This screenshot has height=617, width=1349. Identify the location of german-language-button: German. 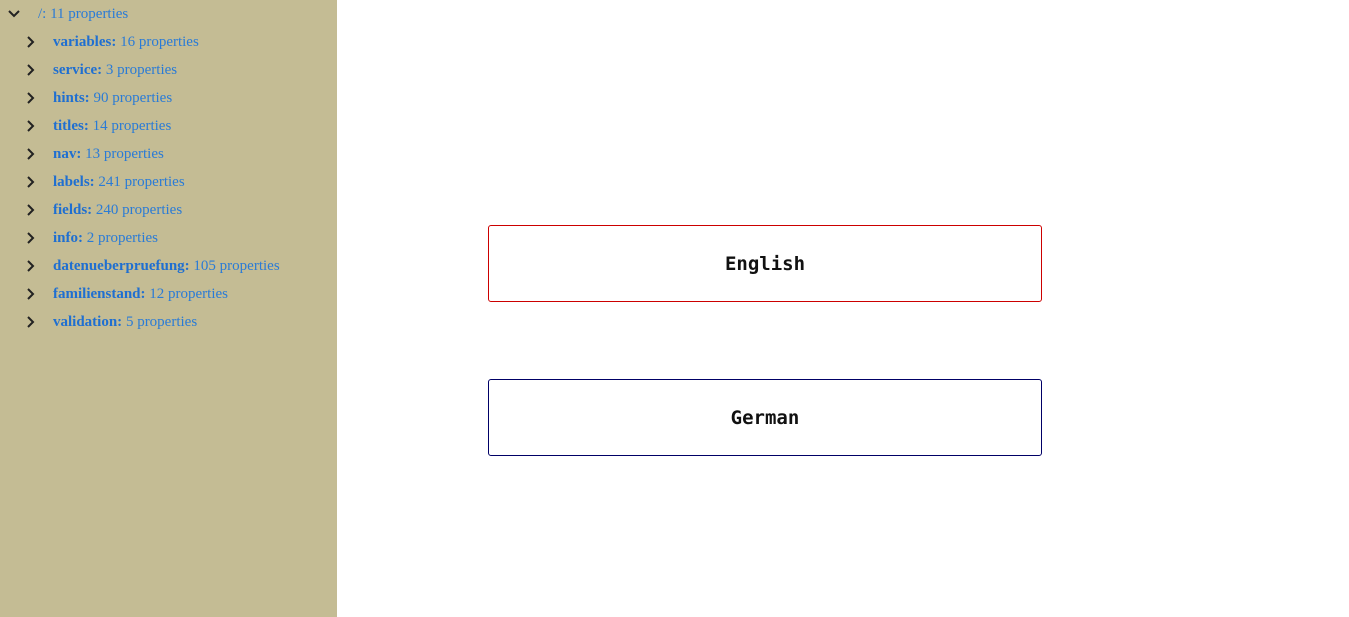
(765, 417).